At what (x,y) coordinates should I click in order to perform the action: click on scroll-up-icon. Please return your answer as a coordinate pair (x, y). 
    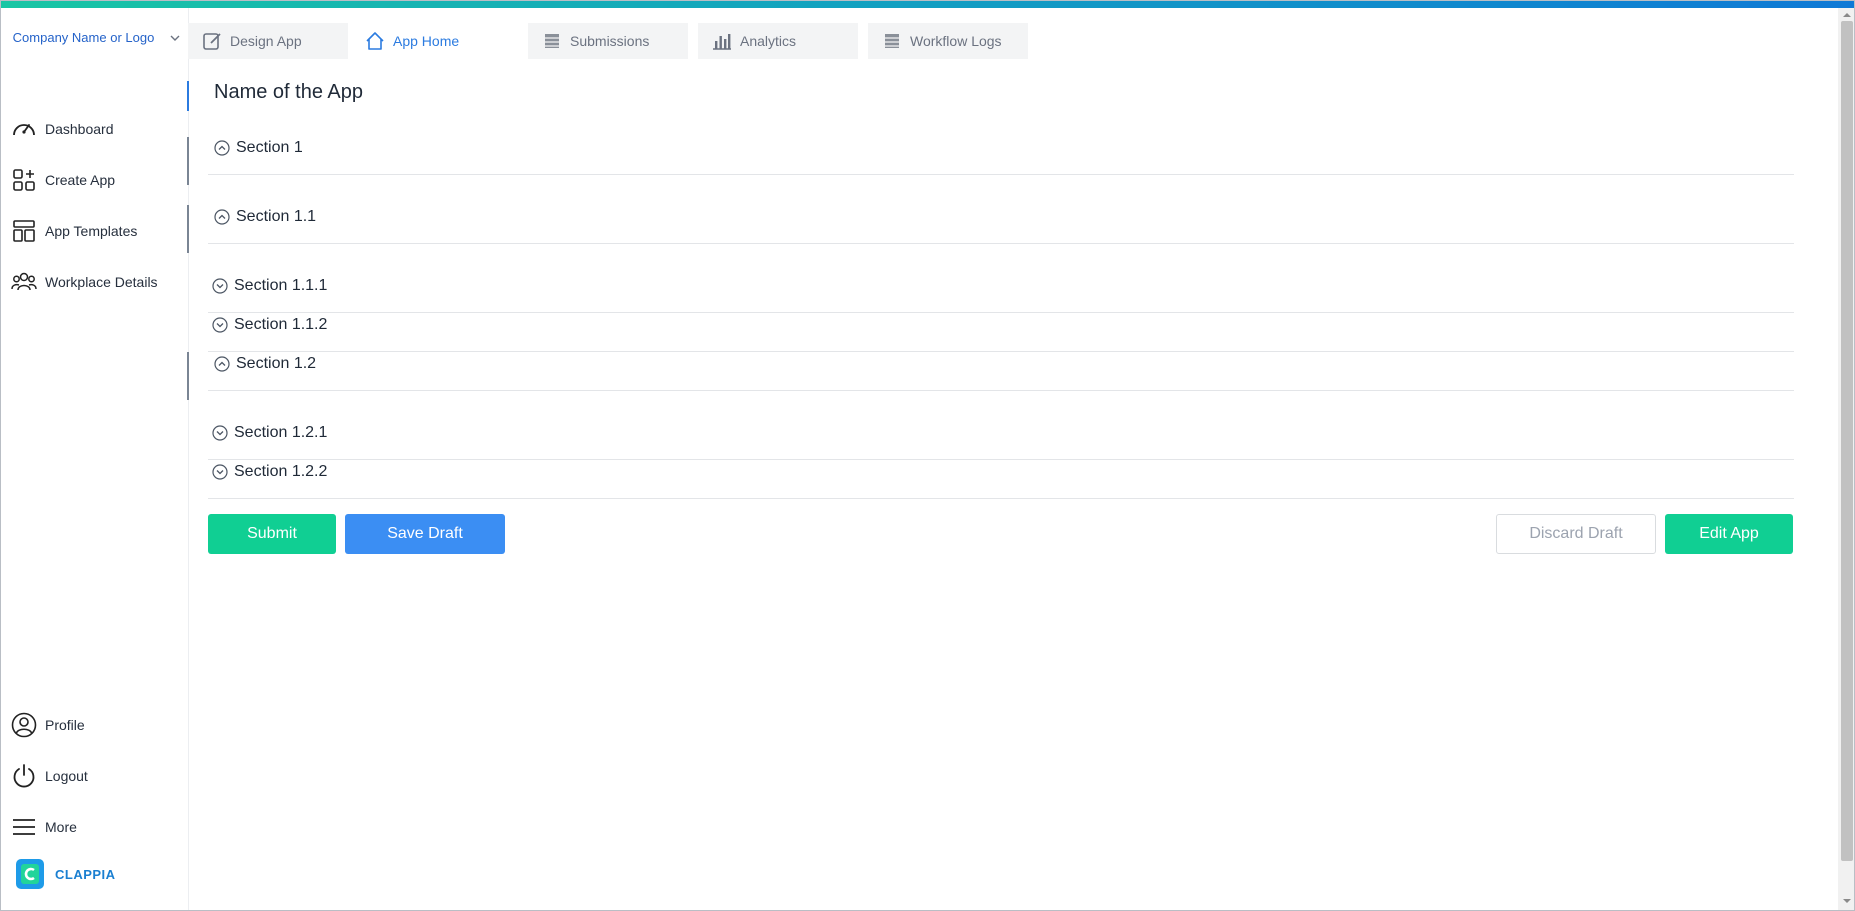
    Looking at the image, I should click on (1847, 15).